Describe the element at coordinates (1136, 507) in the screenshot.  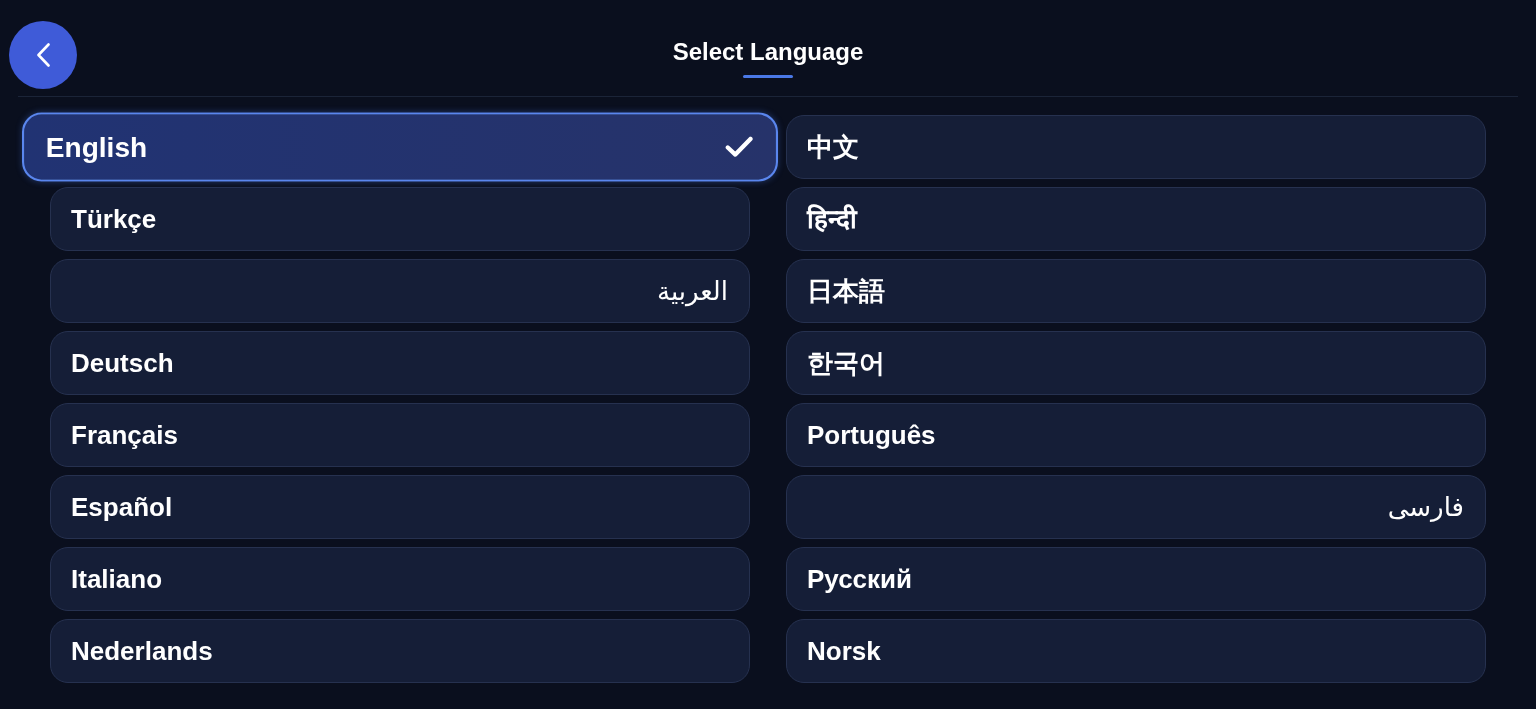
I see `language-option: فارسی` at that location.